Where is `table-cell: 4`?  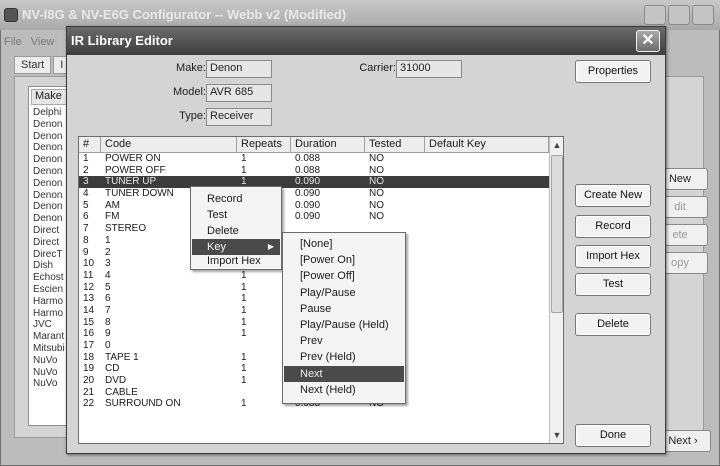
table-cell: 4 is located at coordinates (86, 194).